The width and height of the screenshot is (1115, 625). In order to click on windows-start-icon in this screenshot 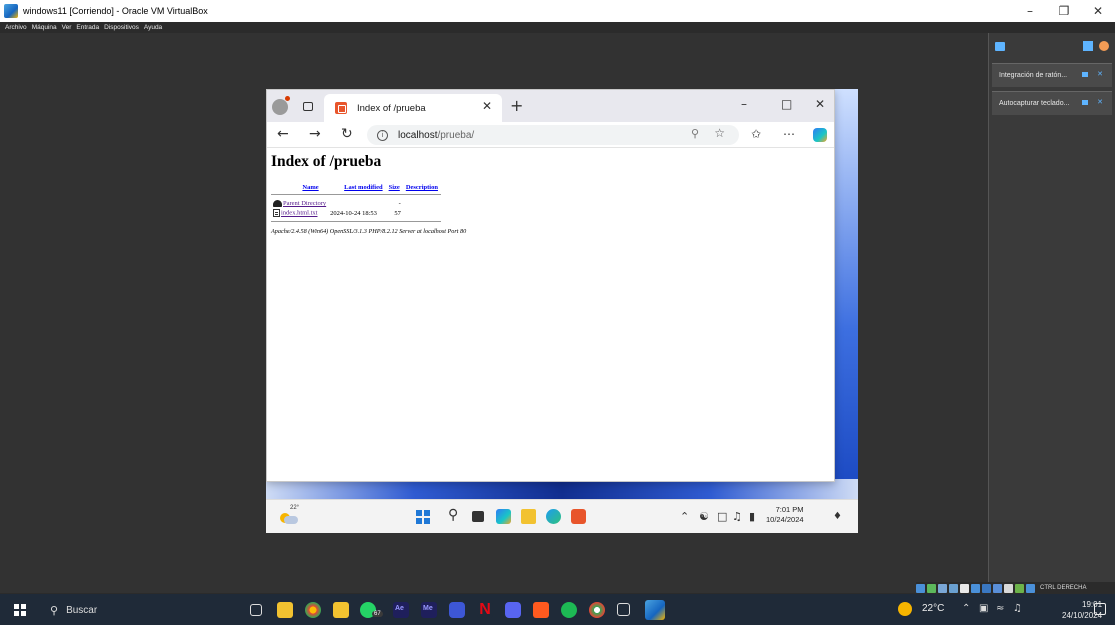, I will do `click(20, 610)`.